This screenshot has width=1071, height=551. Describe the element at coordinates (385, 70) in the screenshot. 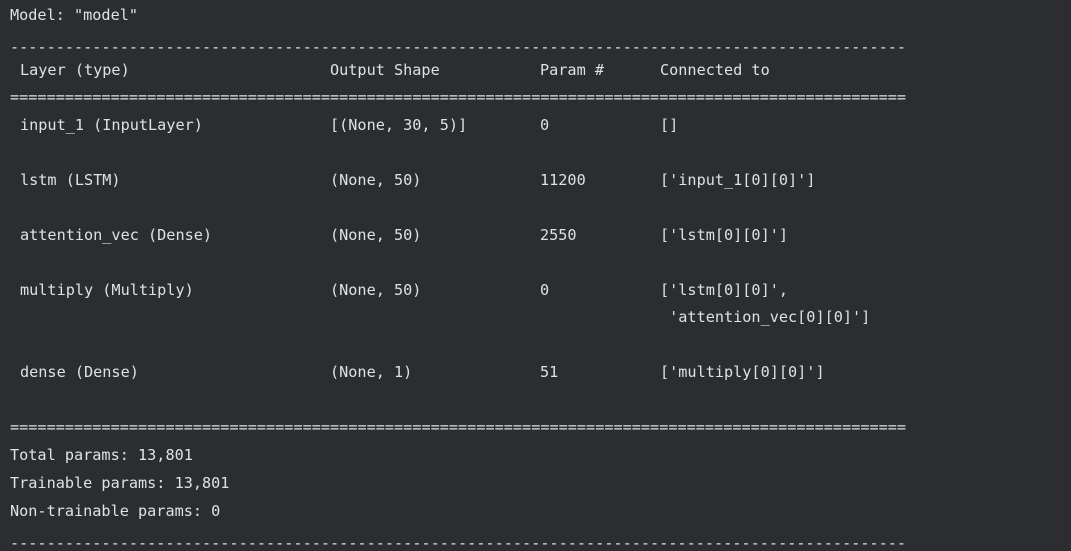

I see `header-output-shape: Output Shape` at that location.